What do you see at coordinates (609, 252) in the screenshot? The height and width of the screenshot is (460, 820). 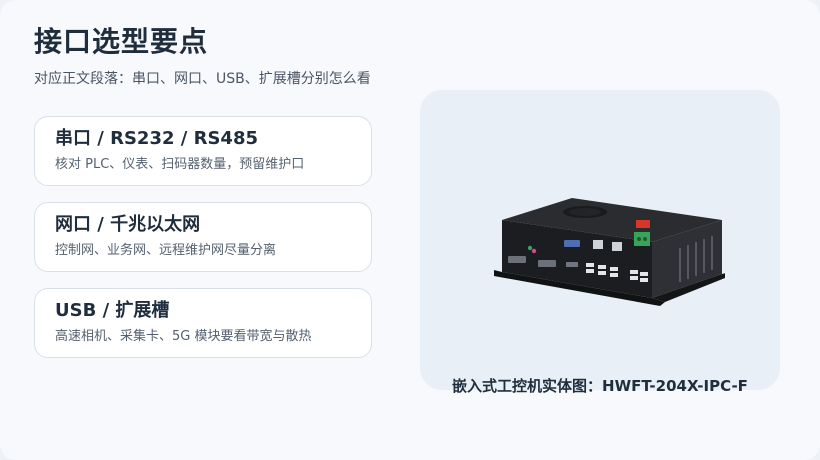 I see `industrial-pc-image` at bounding box center [609, 252].